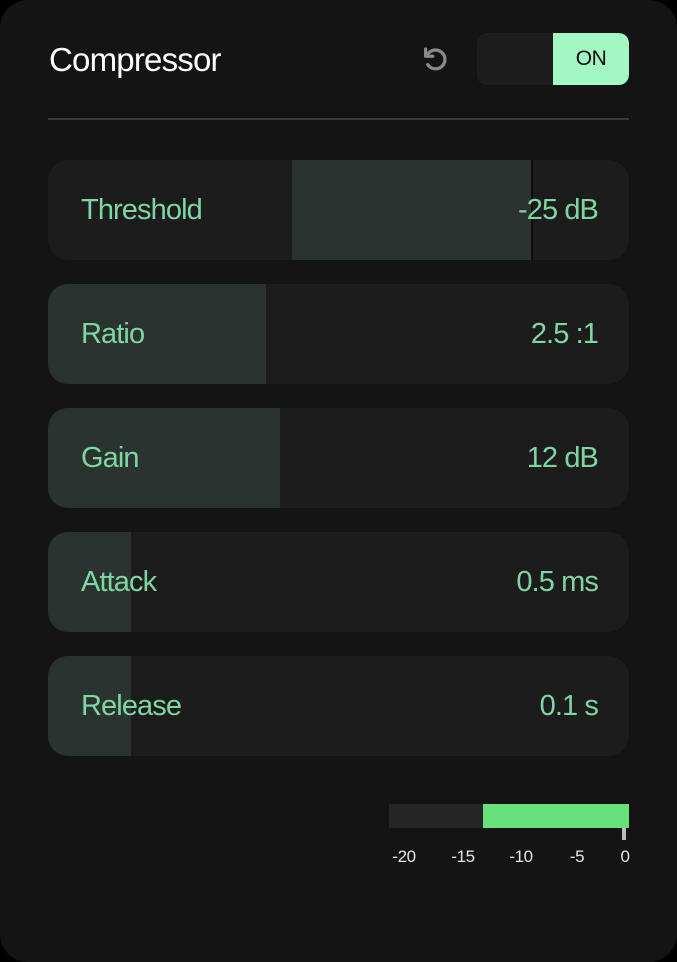 The image size is (677, 962). I want to click on slider-attack: Attack 0.5 ms, so click(338, 582).